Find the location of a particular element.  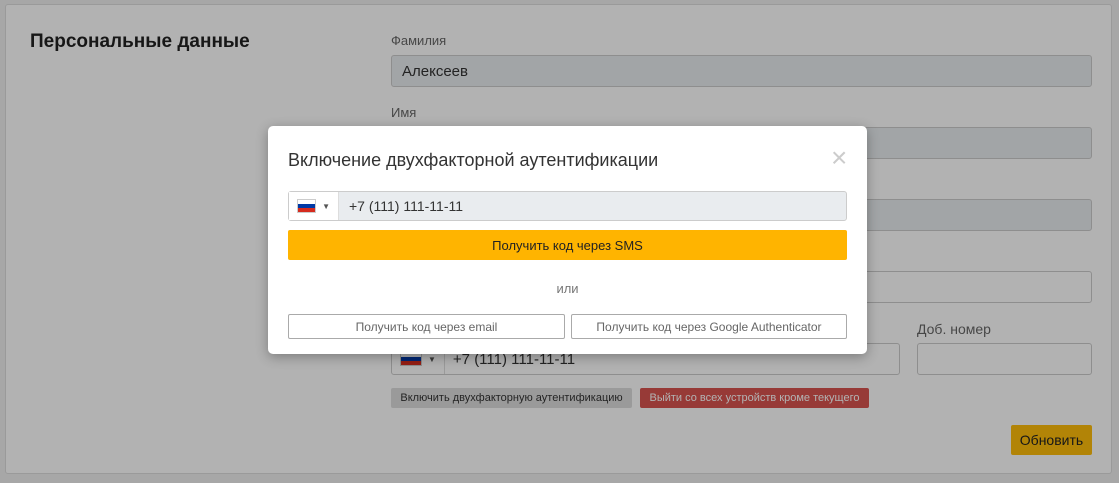

modal-phone-input: ▼ +7 (111) 111-11-11 is located at coordinates (567, 206).